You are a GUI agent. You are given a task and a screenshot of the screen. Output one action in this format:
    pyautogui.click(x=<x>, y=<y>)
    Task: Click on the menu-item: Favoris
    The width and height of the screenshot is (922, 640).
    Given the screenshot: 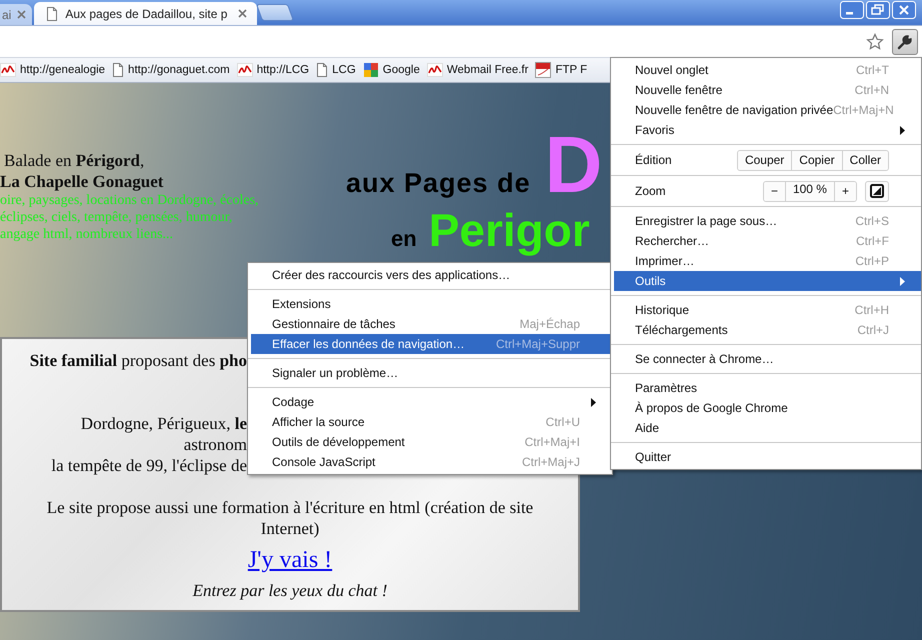 What is the action you would take?
    pyautogui.click(x=767, y=130)
    